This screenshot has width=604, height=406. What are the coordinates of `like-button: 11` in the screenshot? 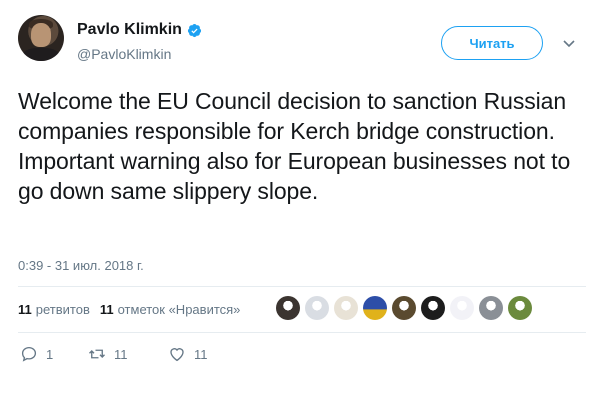 It's located at (188, 354).